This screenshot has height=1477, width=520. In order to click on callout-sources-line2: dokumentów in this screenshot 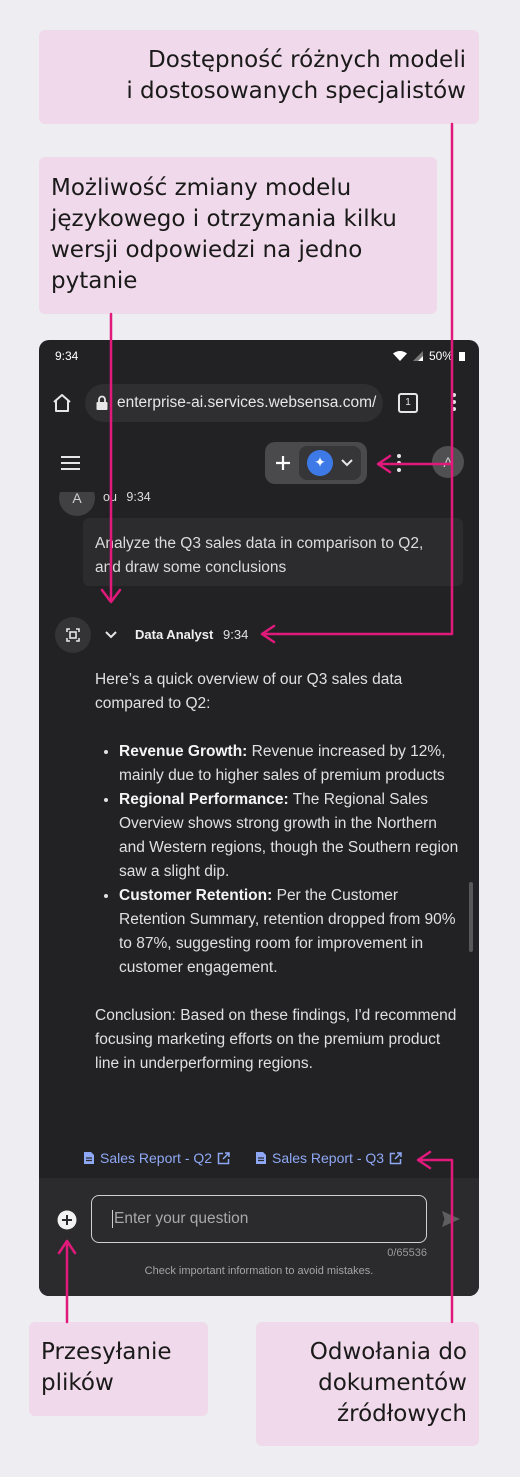, I will do `click(392, 1383)`.